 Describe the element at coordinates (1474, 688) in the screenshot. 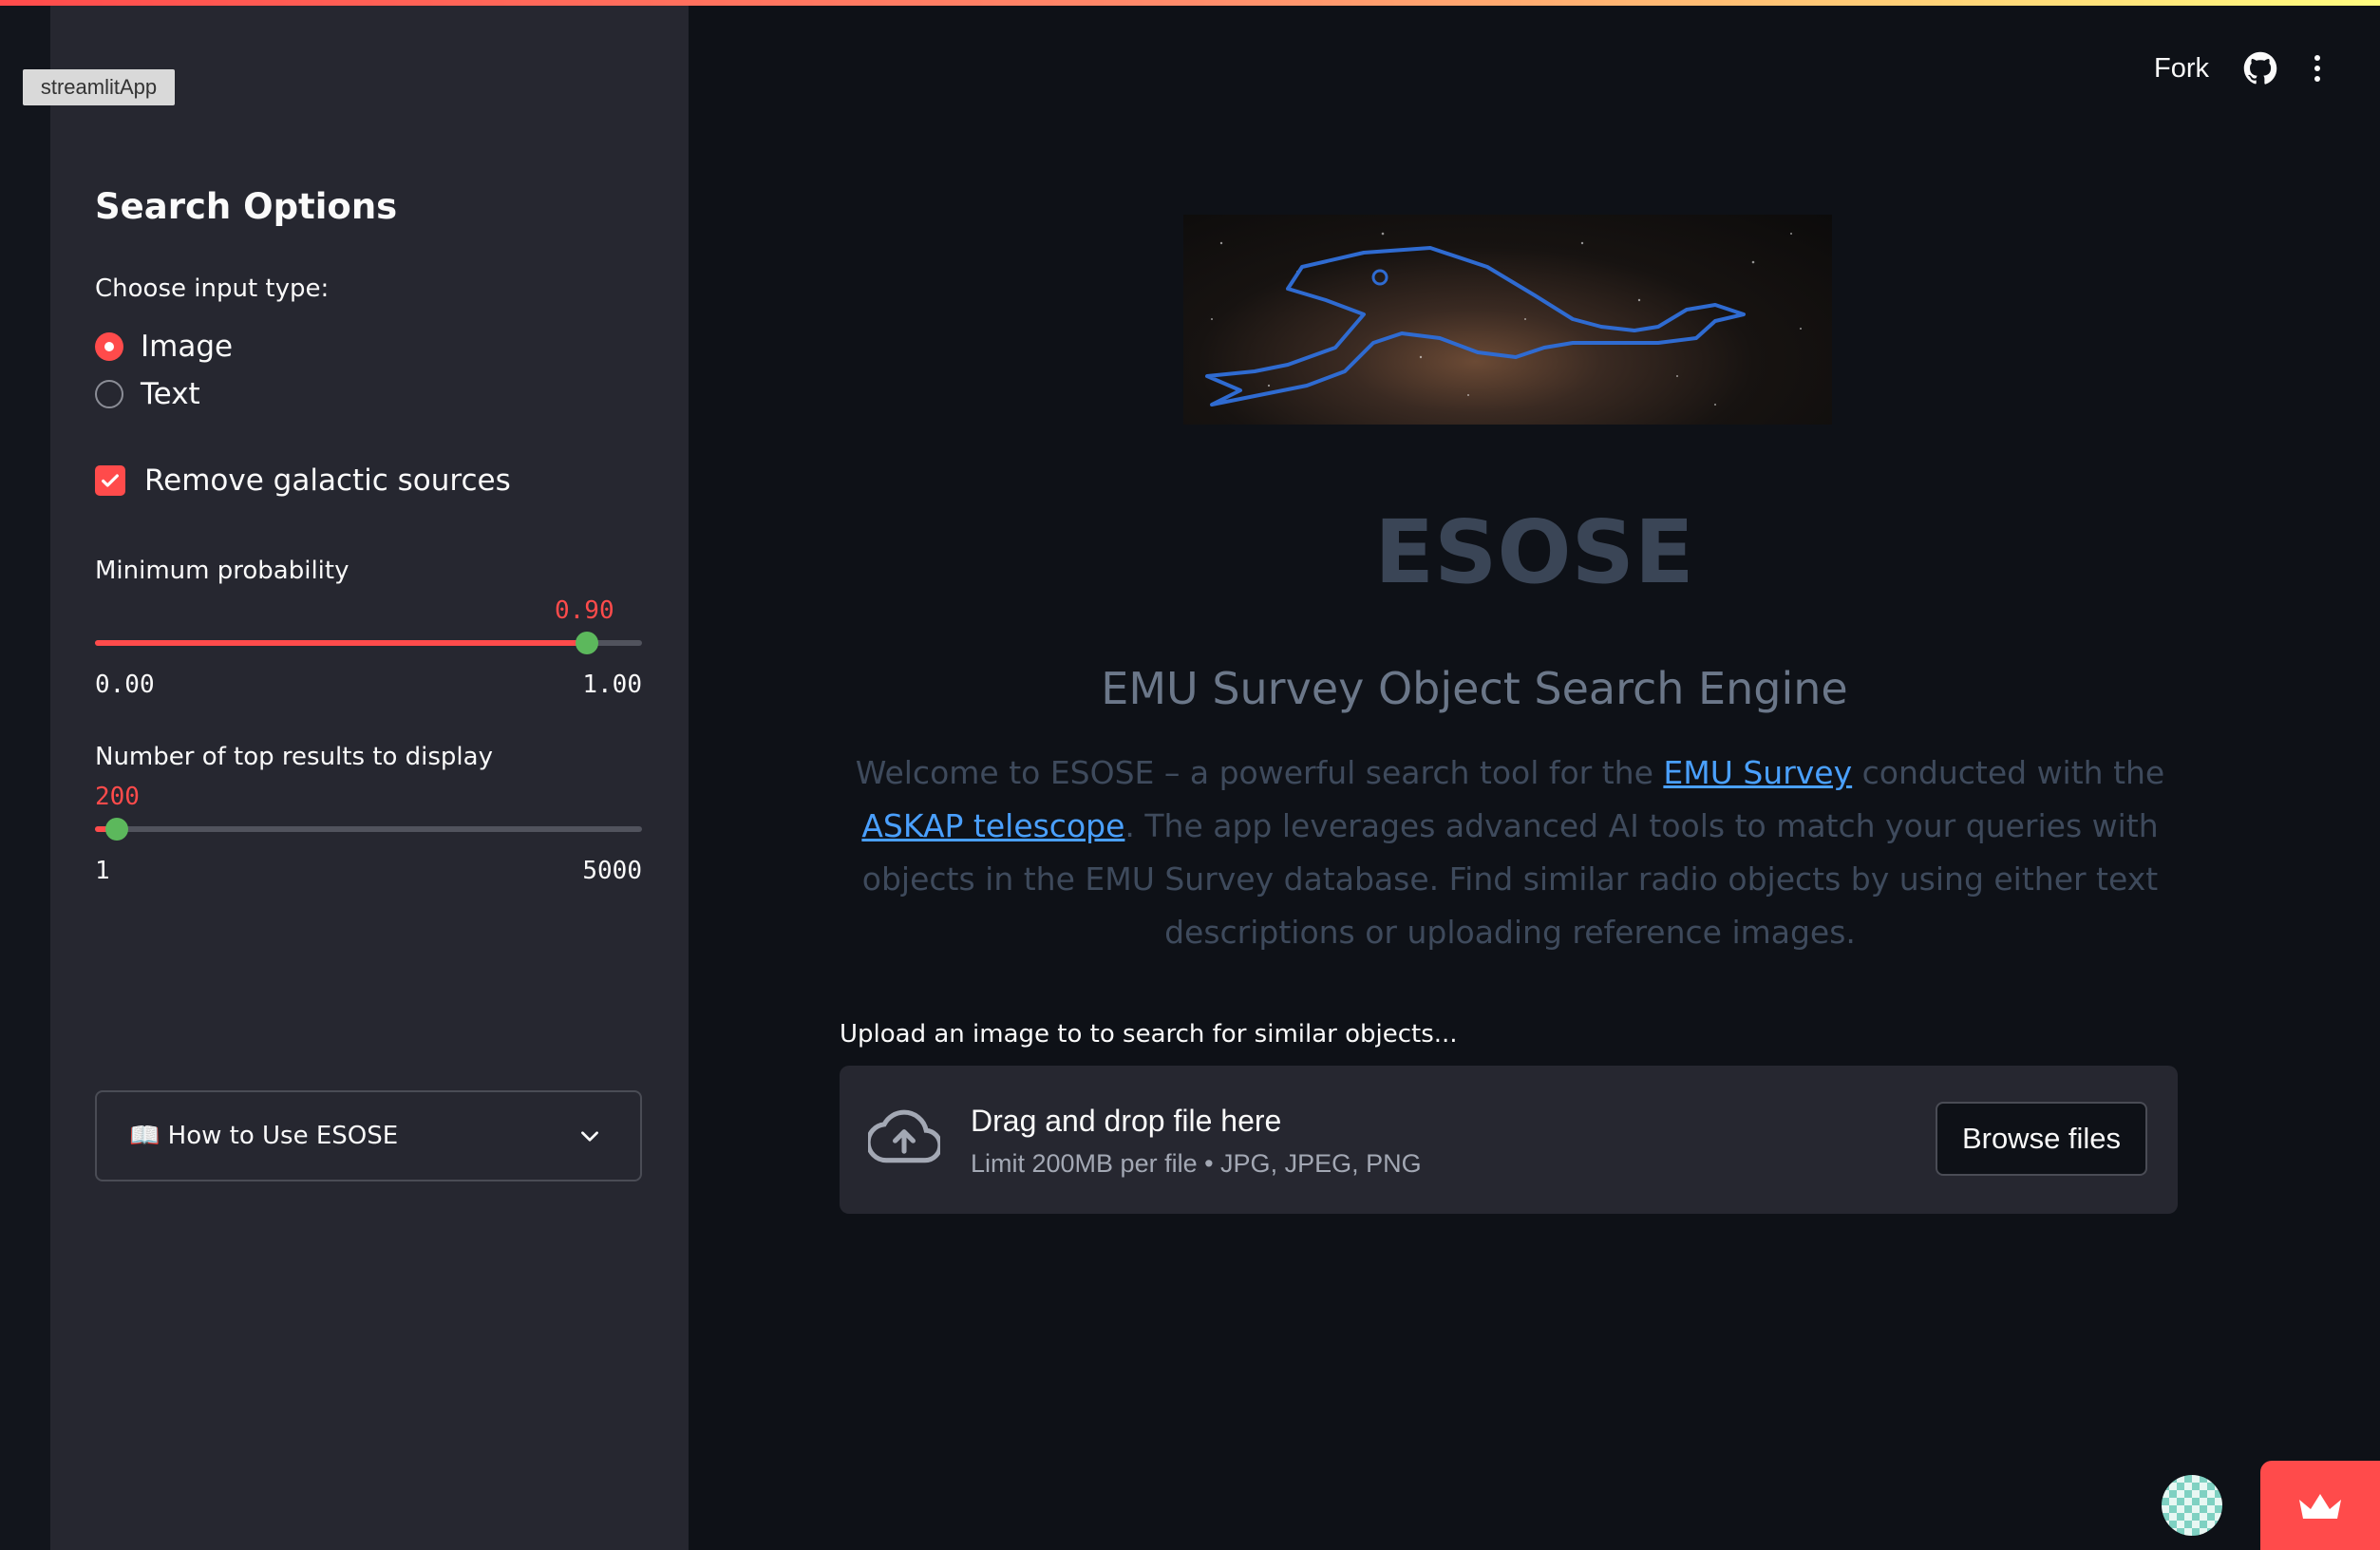

I see `page-subtitle: EMU Survey Object Search Engine` at that location.